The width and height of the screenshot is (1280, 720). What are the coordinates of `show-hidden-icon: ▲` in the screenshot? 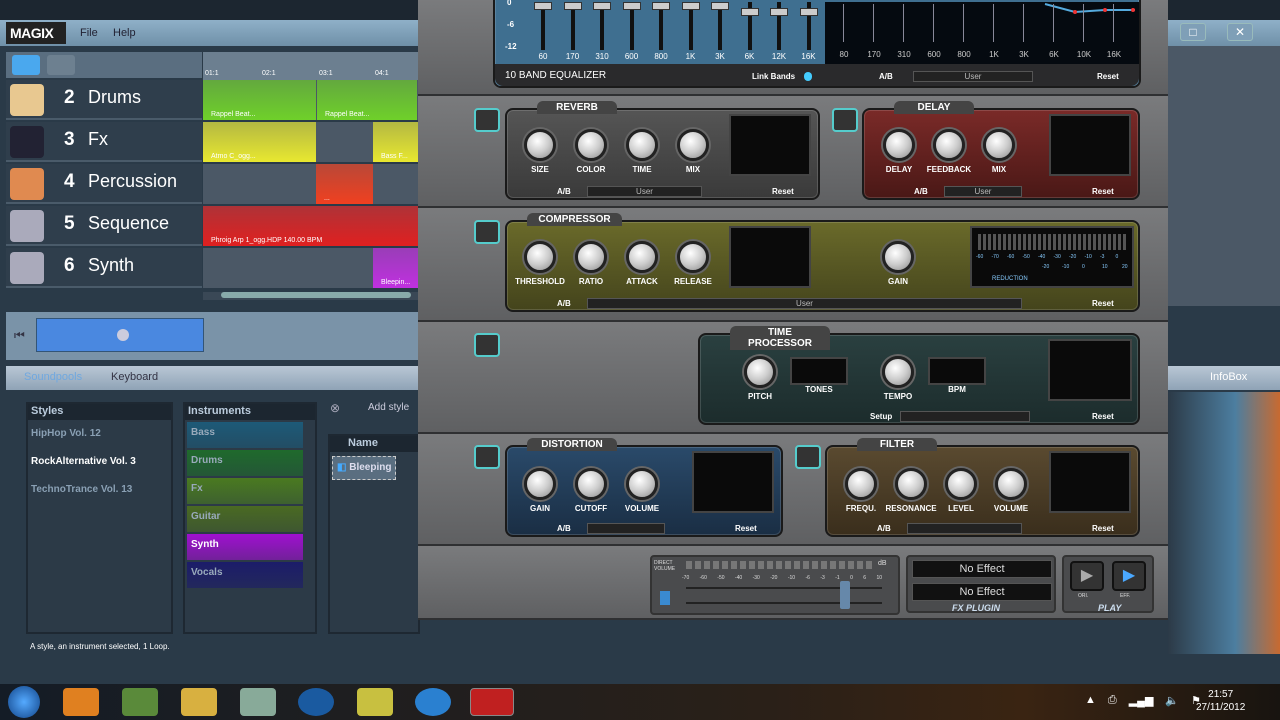 It's located at (1090, 700).